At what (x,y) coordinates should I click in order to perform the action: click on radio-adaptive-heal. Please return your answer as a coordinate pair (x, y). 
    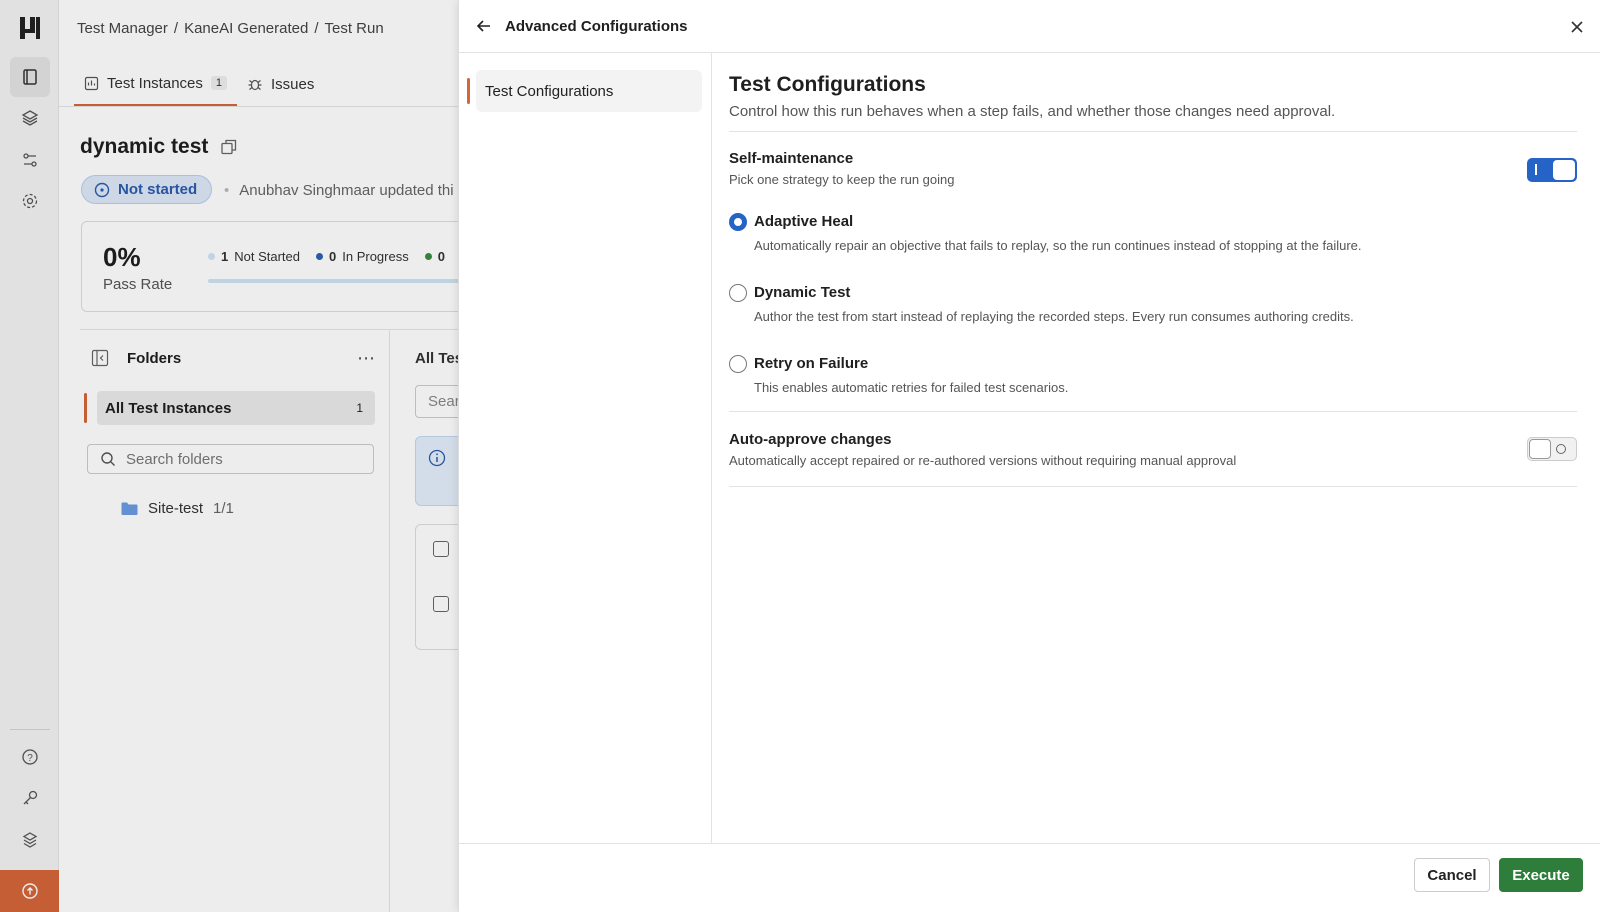
    Looking at the image, I should click on (738, 222).